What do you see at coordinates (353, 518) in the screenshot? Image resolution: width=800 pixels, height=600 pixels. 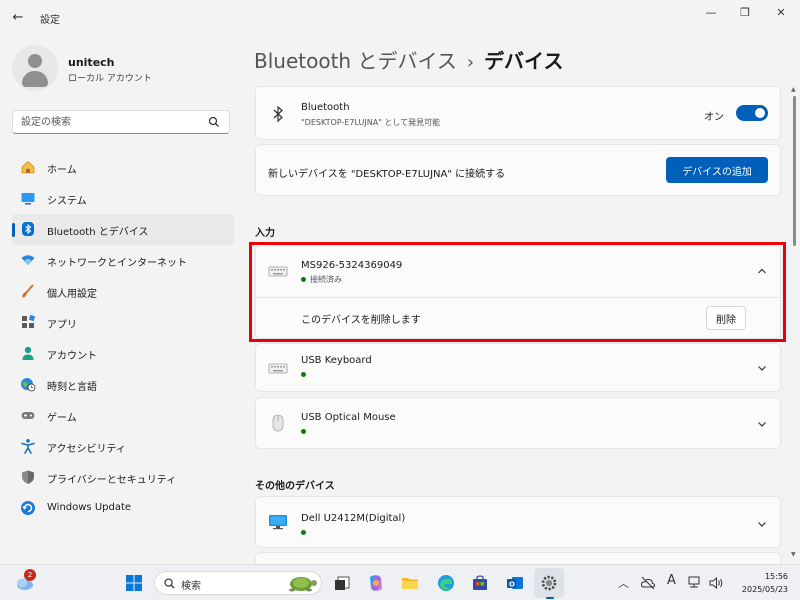 I see `device-name: Dell U2412M(Digital)` at bounding box center [353, 518].